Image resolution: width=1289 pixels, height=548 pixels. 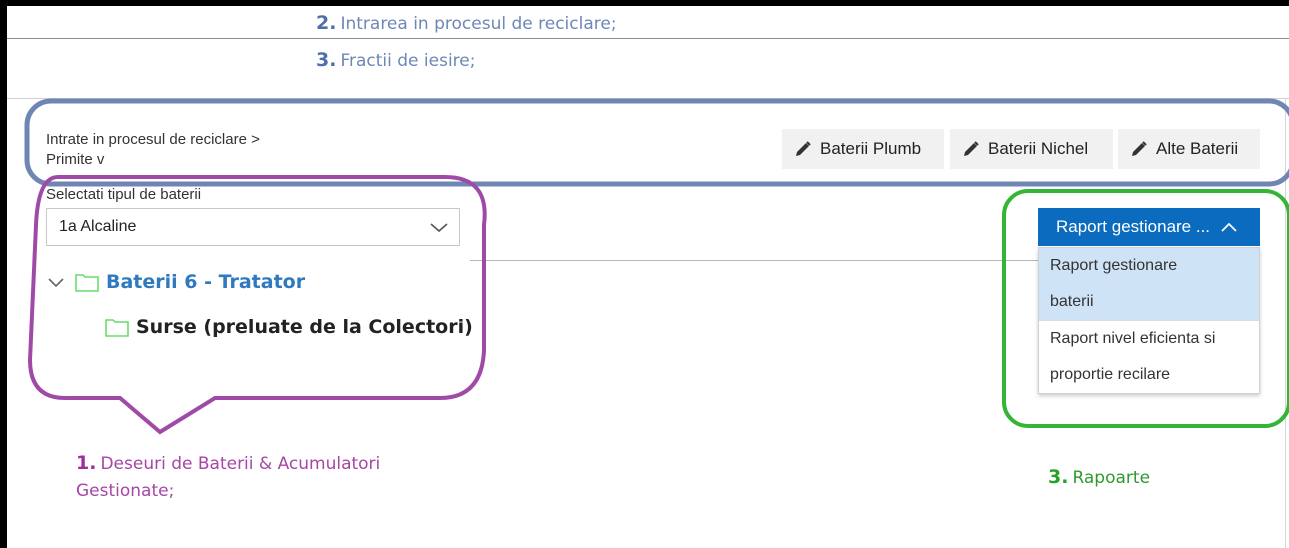 What do you see at coordinates (1149, 284) in the screenshot?
I see `report-menu-item-gestionare: Raport gestionare baterii` at bounding box center [1149, 284].